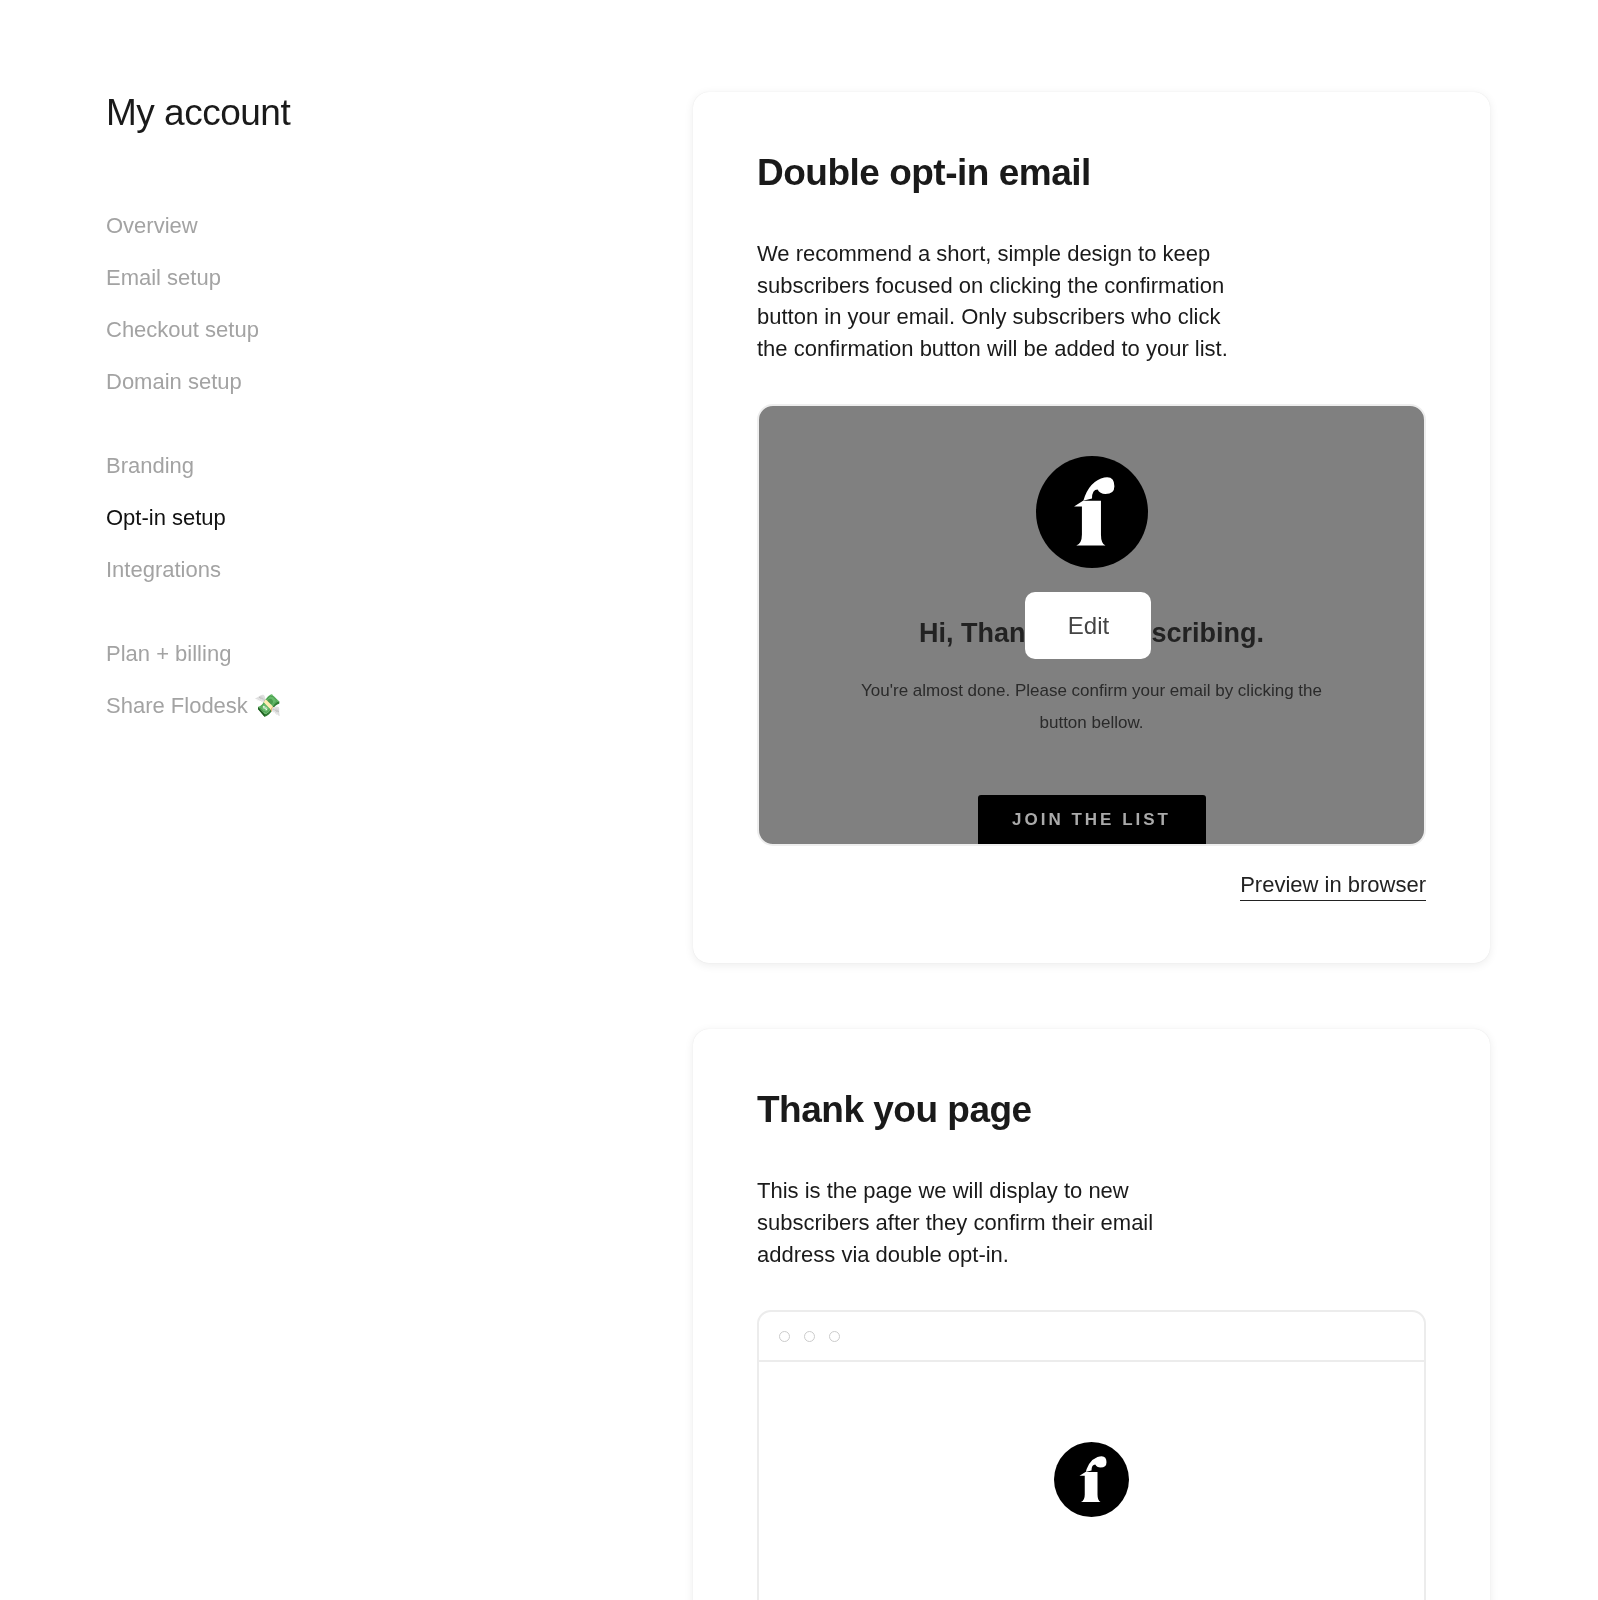 This screenshot has height=1600, width=1598. I want to click on sidebar-item: Integrations, so click(163, 570).